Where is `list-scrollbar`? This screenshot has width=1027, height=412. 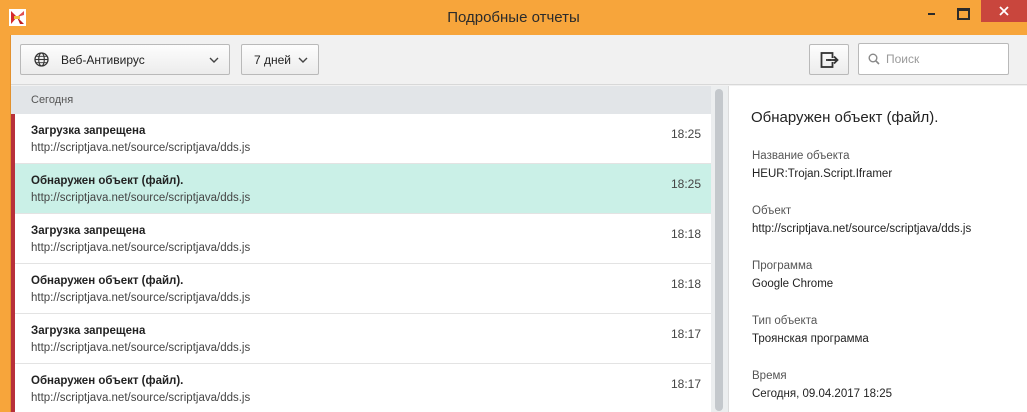 list-scrollbar is located at coordinates (719, 249).